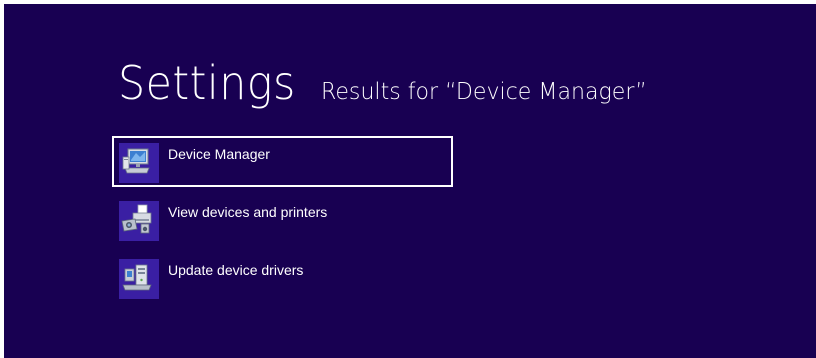 Image resolution: width=816 pixels, height=358 pixels. I want to click on result-device-manager: Device Manager, so click(282, 161).